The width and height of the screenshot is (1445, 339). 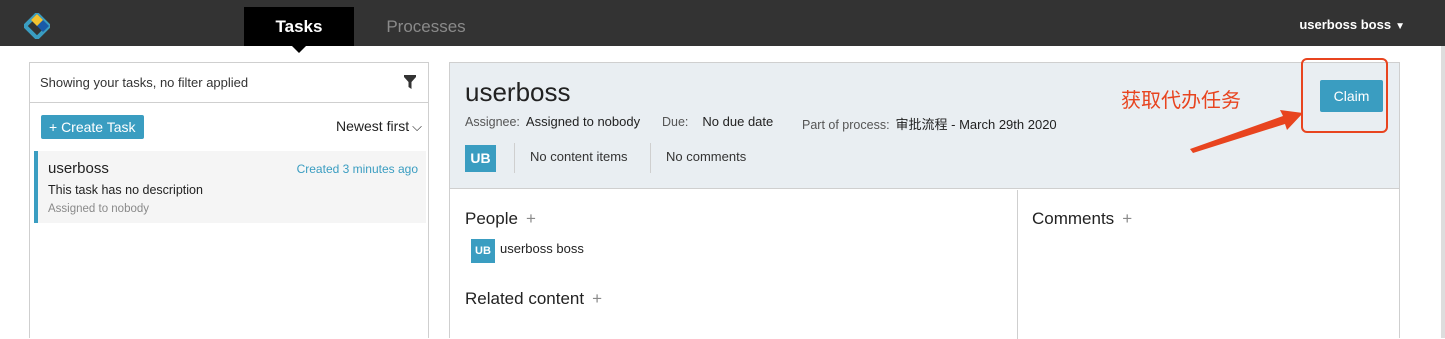 I want to click on add-comment-icon: +, so click(x=1127, y=218).